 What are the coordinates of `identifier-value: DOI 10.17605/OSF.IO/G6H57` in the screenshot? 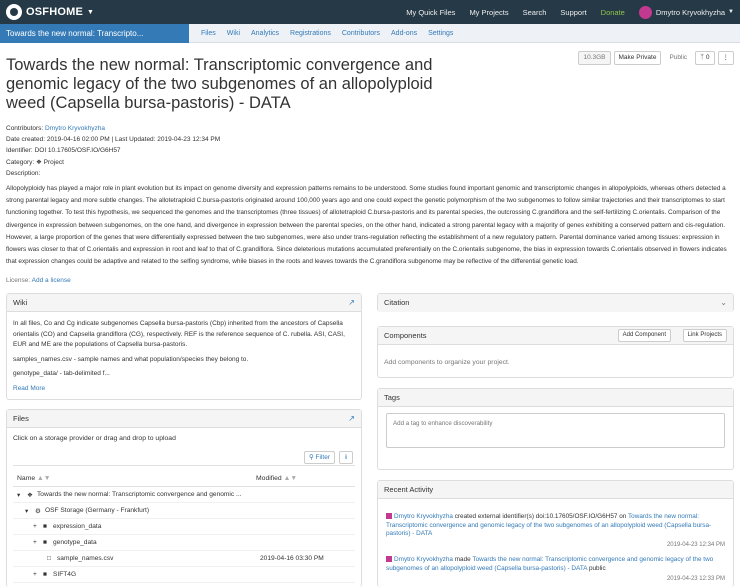 It's located at (77, 150).